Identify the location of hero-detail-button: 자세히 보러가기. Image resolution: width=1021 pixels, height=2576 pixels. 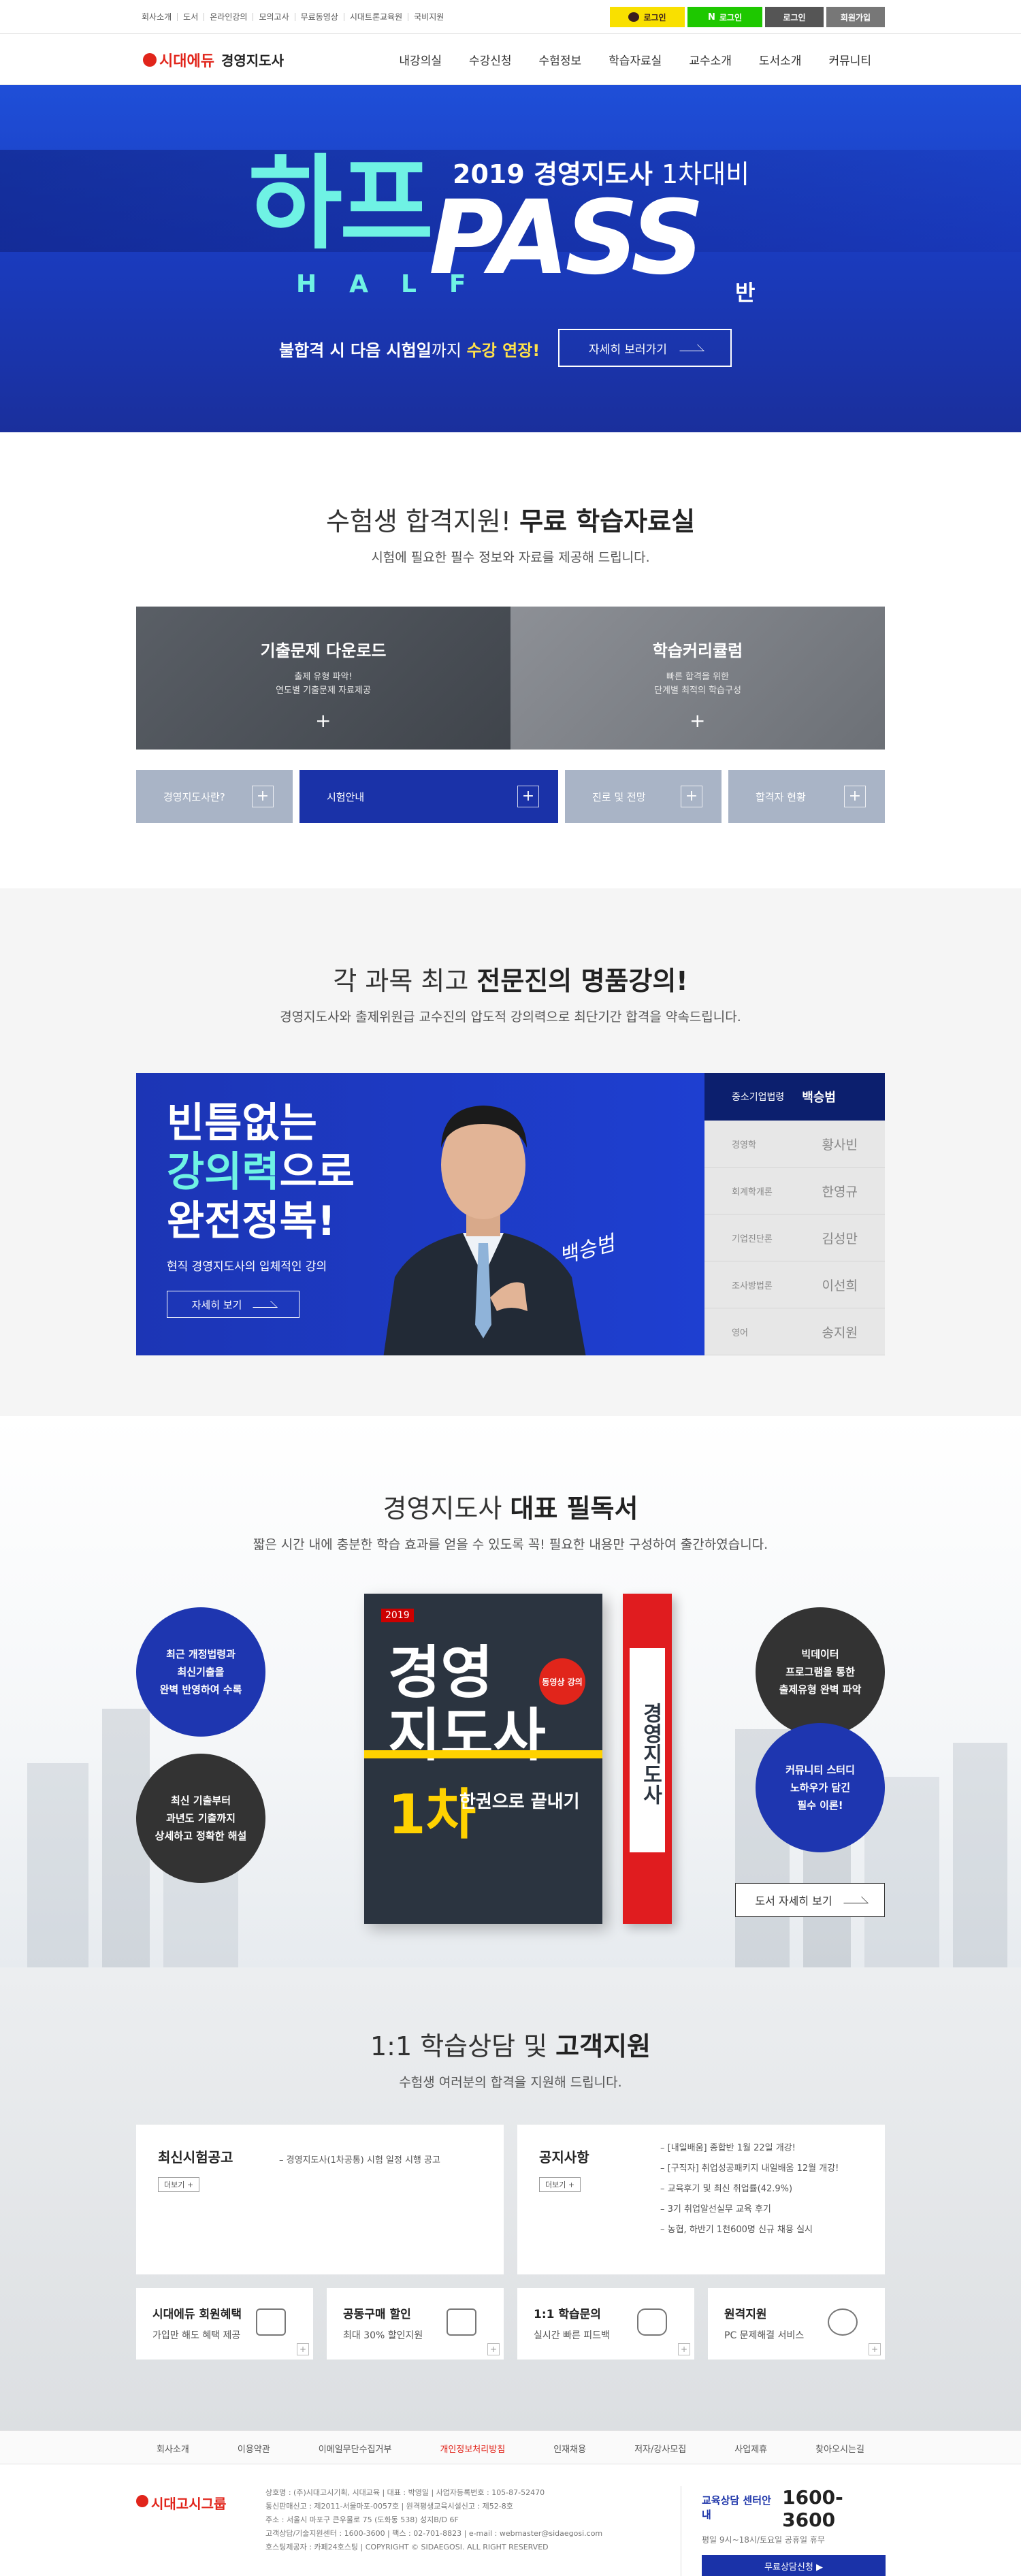
(645, 348).